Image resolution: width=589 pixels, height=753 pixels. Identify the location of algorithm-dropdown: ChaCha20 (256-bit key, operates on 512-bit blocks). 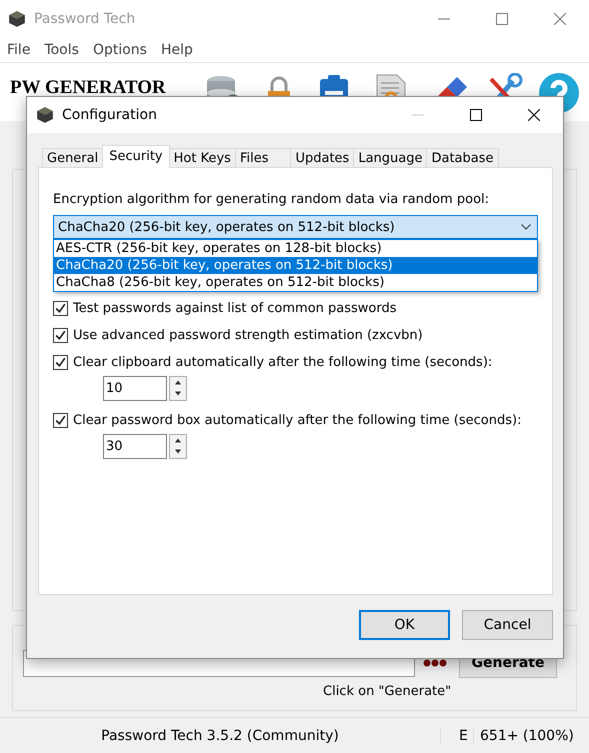
(295, 227).